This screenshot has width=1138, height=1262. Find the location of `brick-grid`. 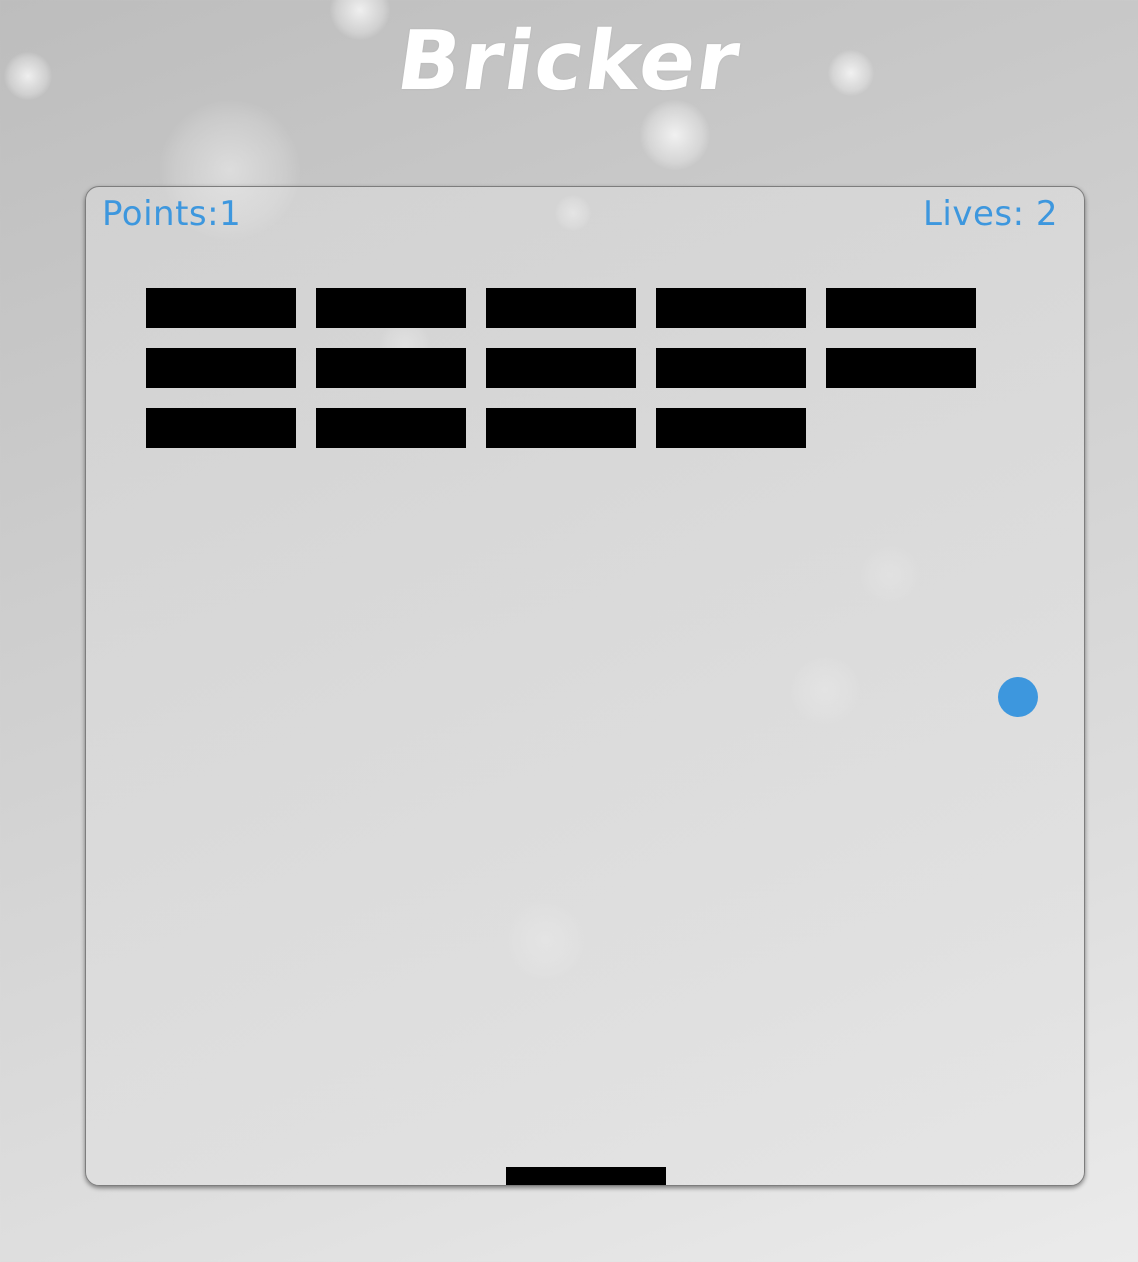

brick-grid is located at coordinates (566, 368).